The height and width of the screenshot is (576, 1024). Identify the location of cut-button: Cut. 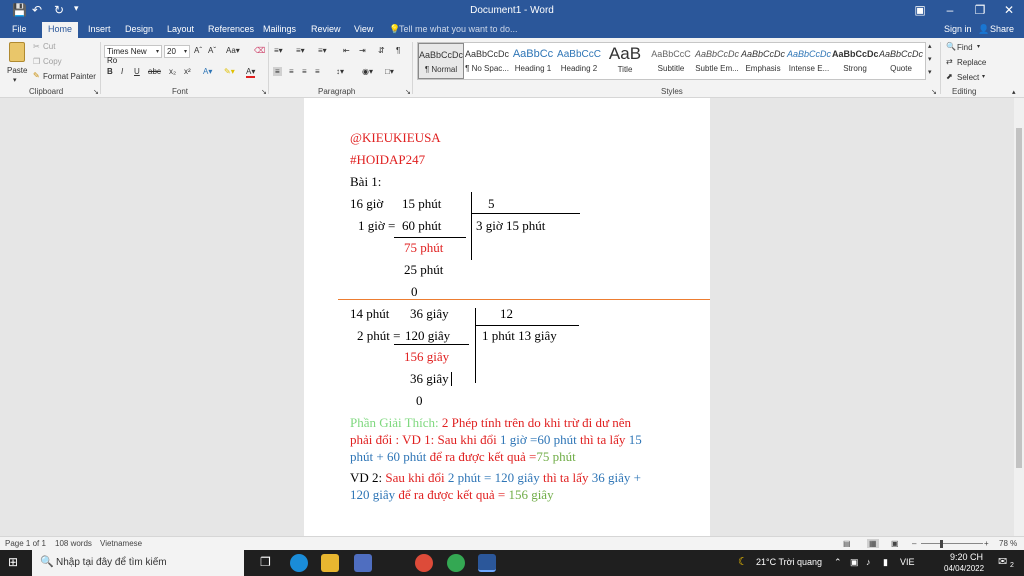
(49, 46).